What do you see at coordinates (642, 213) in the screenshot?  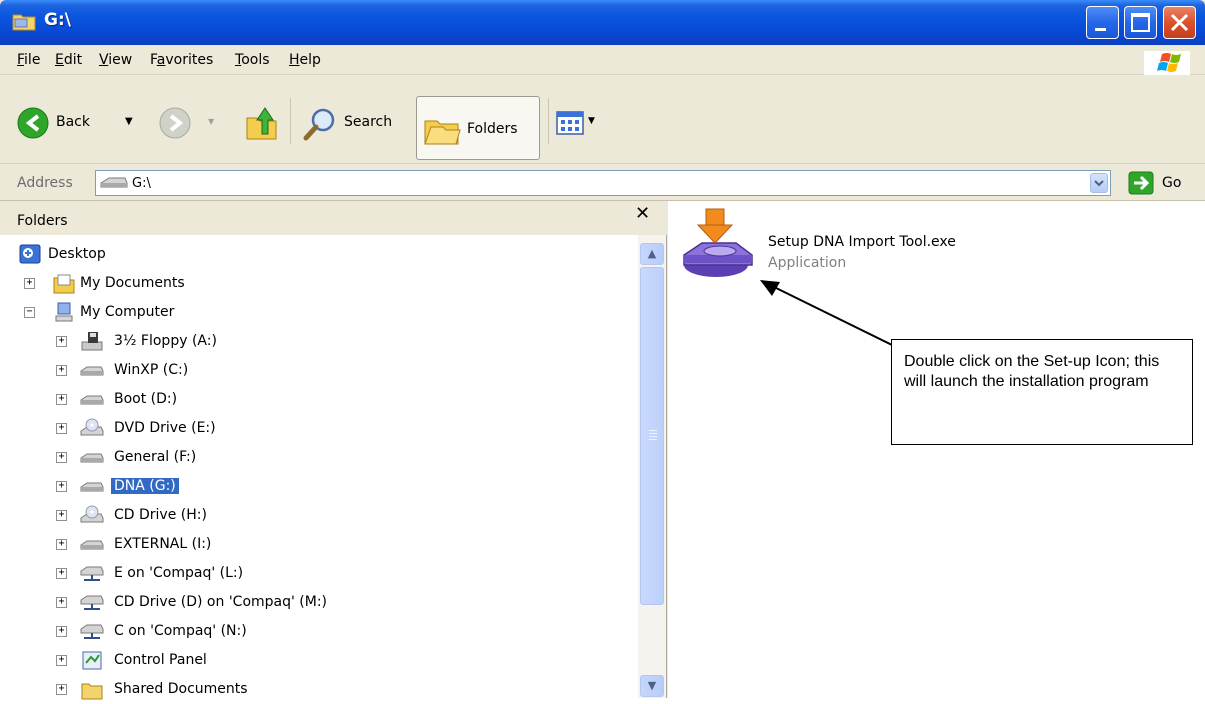 I see `close-pane-icon: ✕` at bounding box center [642, 213].